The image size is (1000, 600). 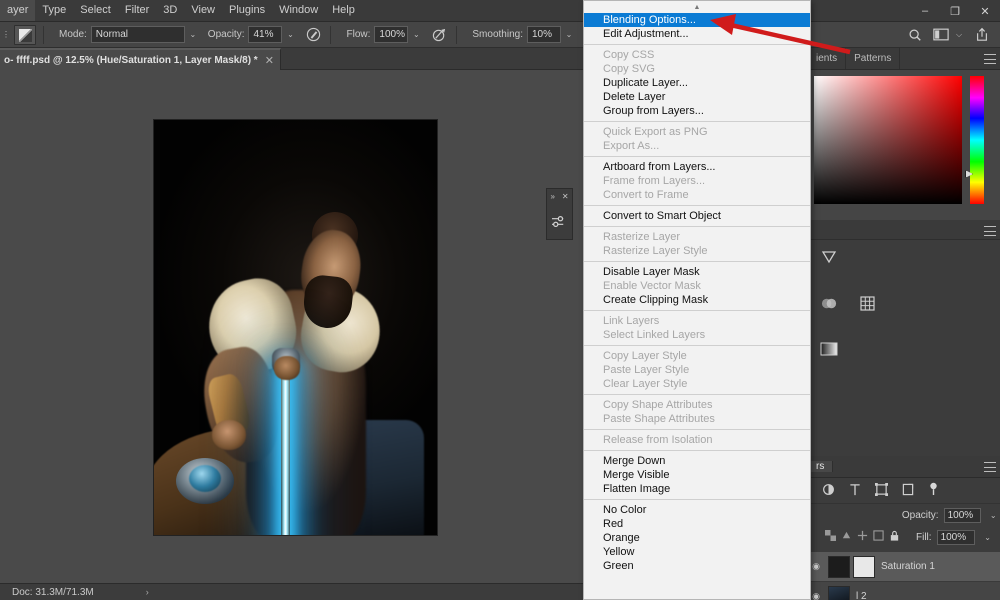 What do you see at coordinates (247, 10) in the screenshot?
I see `menu-plugins: Plugins` at bounding box center [247, 10].